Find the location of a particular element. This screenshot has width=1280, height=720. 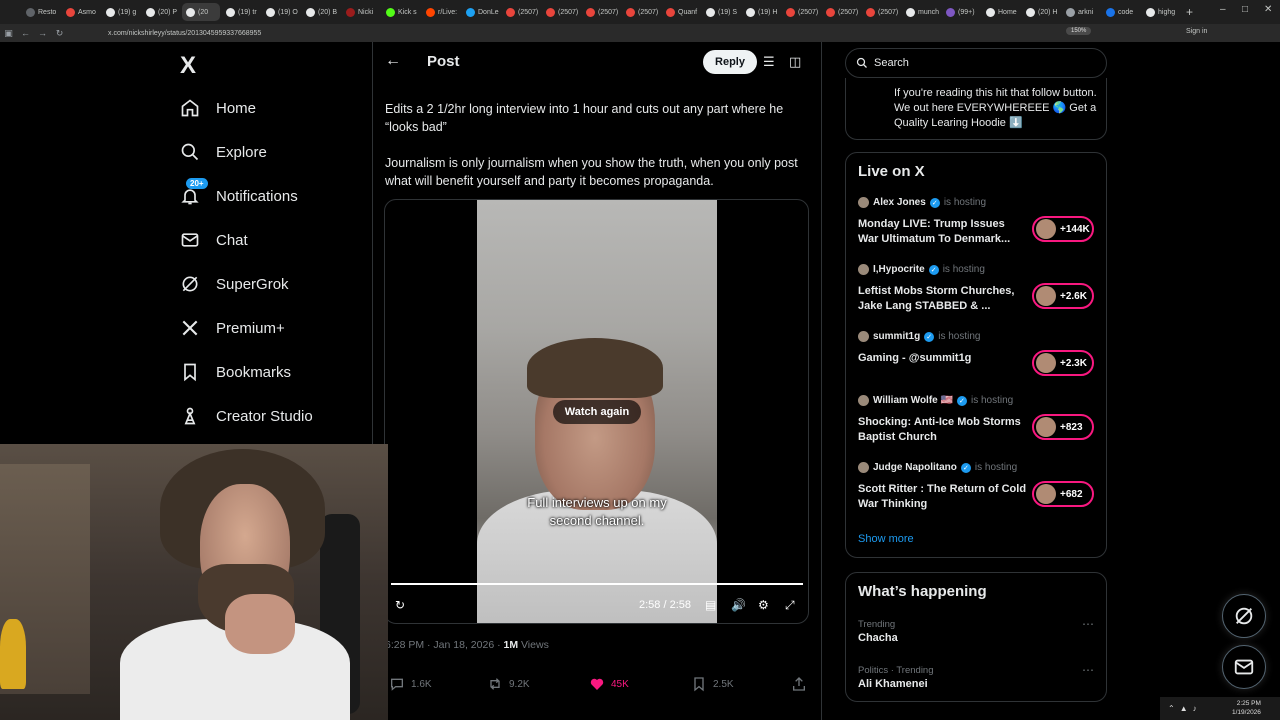

reply-button: Reply is located at coordinates (730, 62).